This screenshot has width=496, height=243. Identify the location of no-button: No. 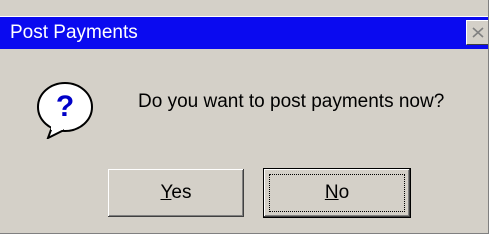
(337, 193).